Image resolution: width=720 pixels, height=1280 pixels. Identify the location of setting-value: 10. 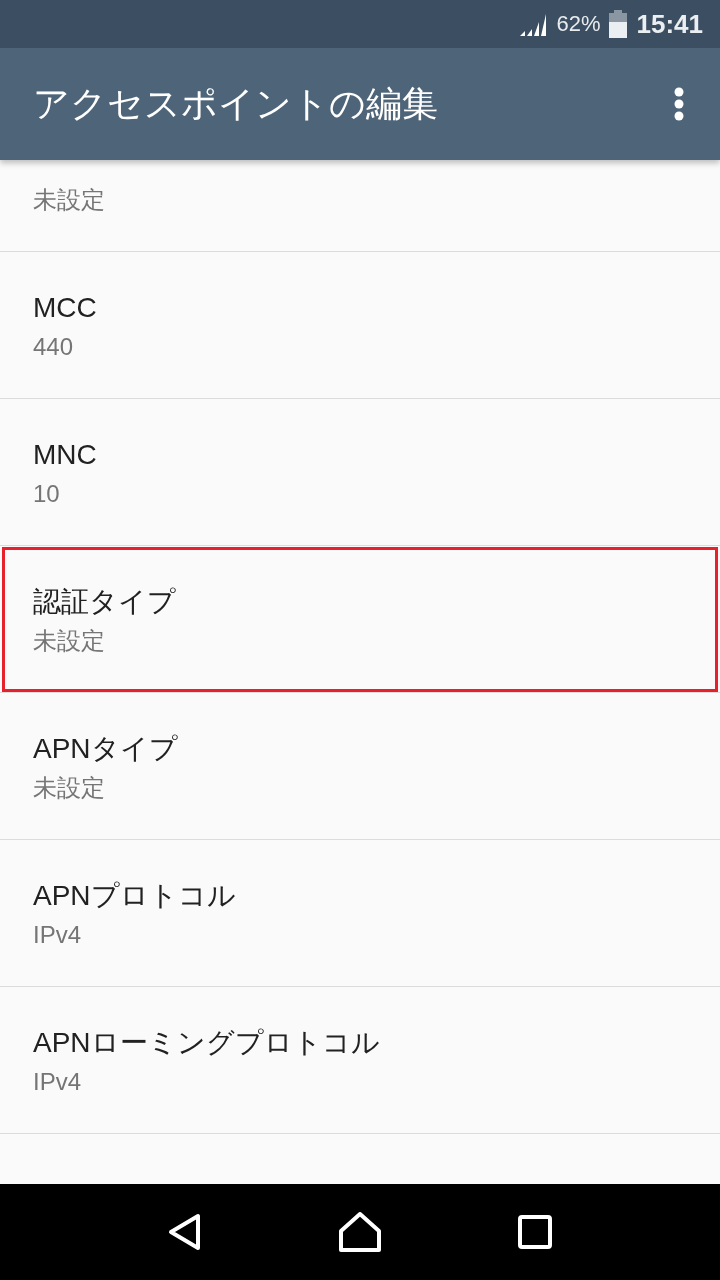
(46, 494).